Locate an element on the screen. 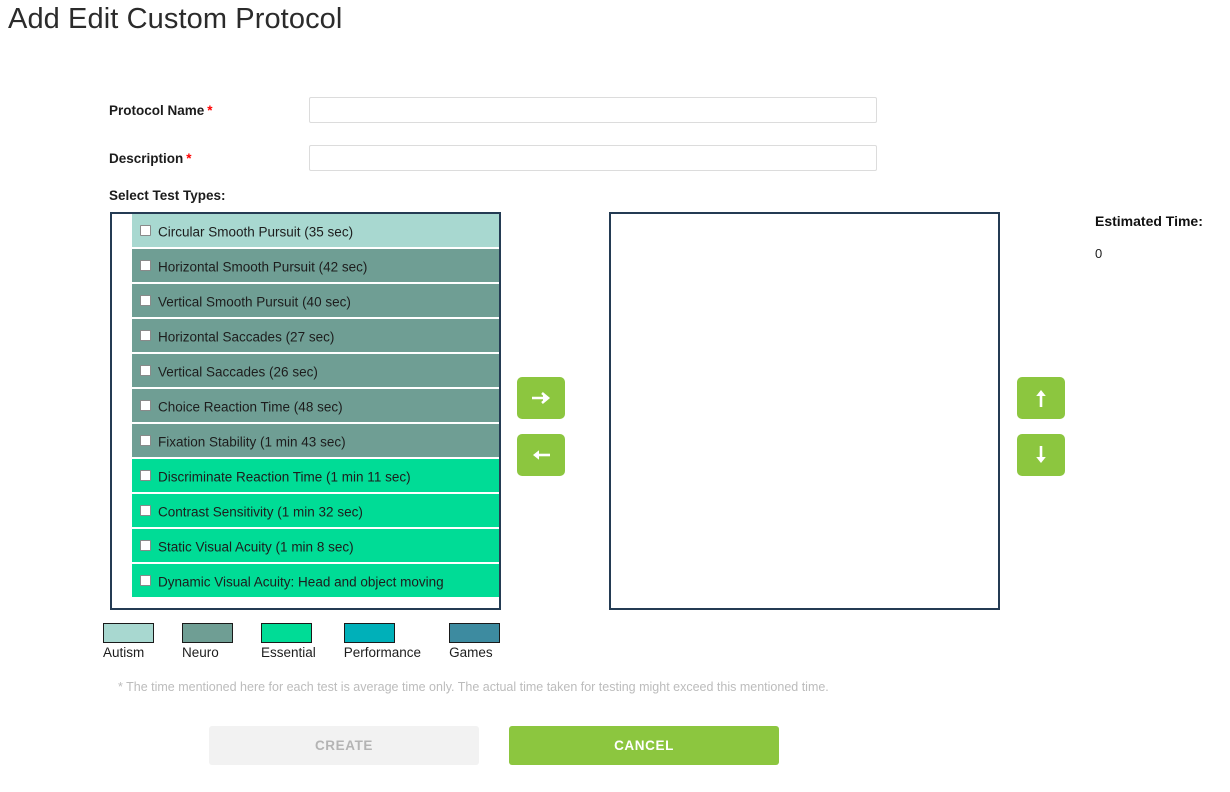 This screenshot has width=1230, height=792. legend-label: Essential is located at coordinates (288, 652).